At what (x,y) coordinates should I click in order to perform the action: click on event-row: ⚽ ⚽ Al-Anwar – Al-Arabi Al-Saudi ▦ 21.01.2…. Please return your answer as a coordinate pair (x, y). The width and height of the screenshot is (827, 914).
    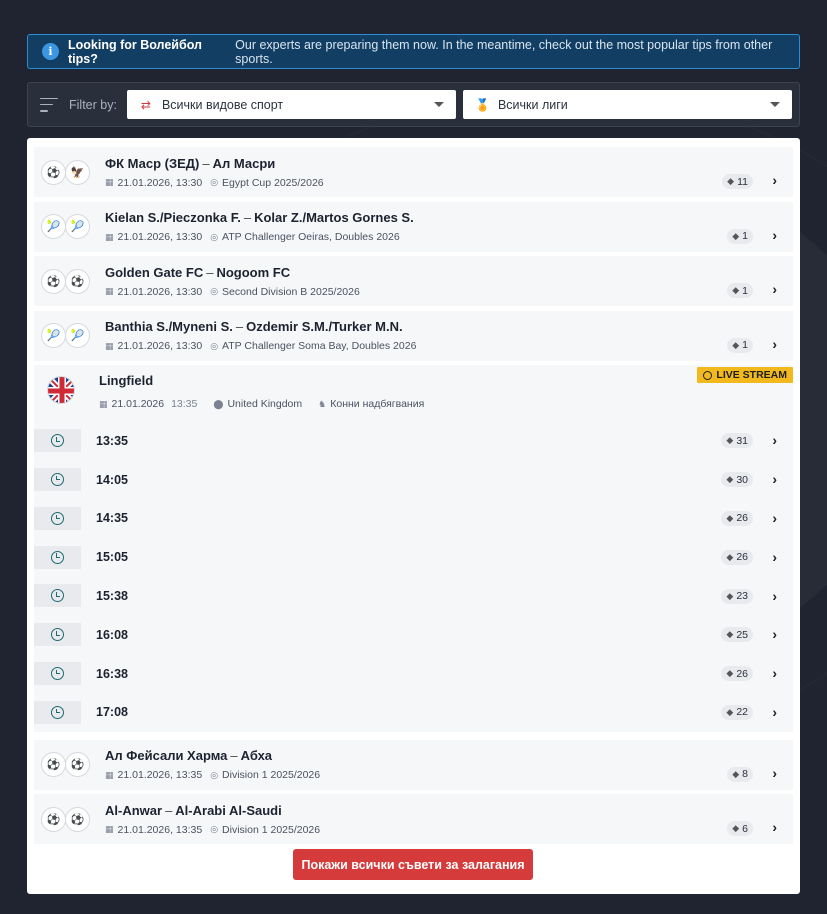
    Looking at the image, I should click on (413, 819).